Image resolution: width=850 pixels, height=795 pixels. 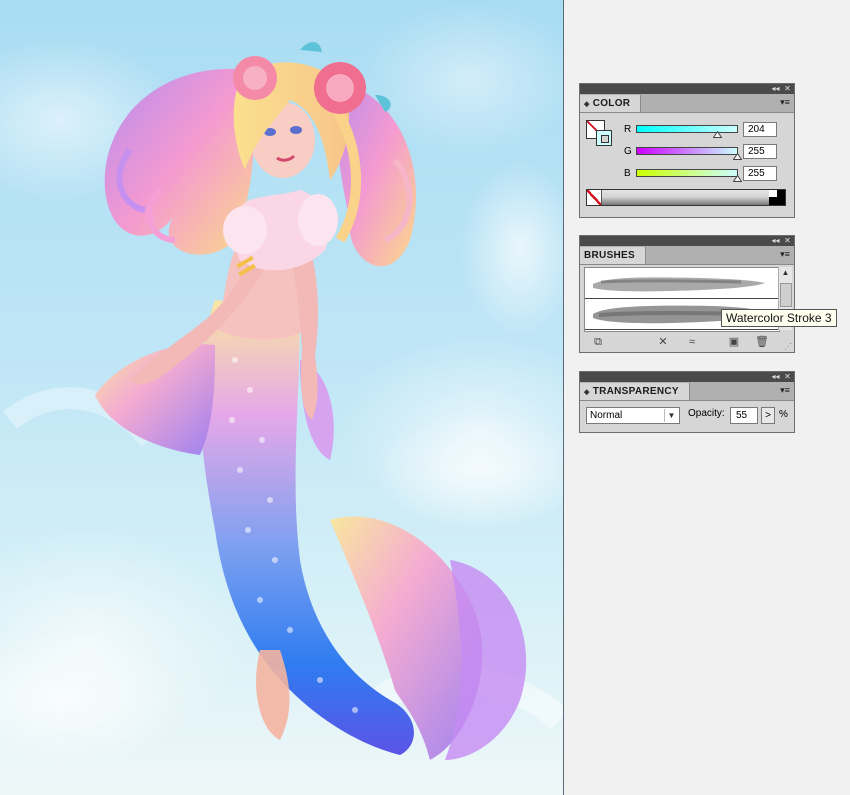 I want to click on channel-label: G, so click(x=628, y=151).